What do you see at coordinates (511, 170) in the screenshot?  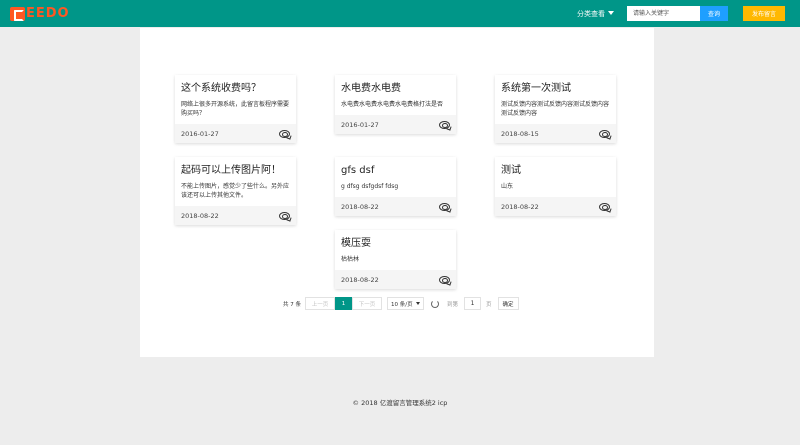 I see `card-title: 测试` at bounding box center [511, 170].